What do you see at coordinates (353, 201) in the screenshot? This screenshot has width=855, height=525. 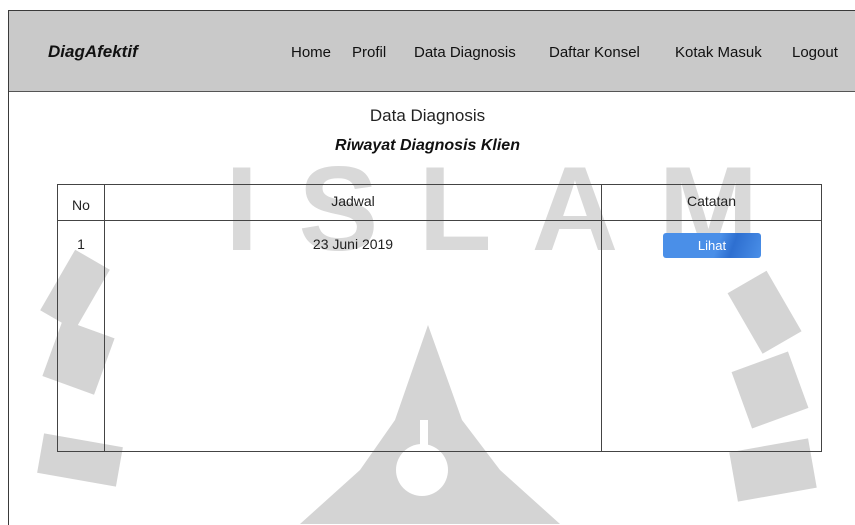 I see `header-jadwal: Jadwal` at bounding box center [353, 201].